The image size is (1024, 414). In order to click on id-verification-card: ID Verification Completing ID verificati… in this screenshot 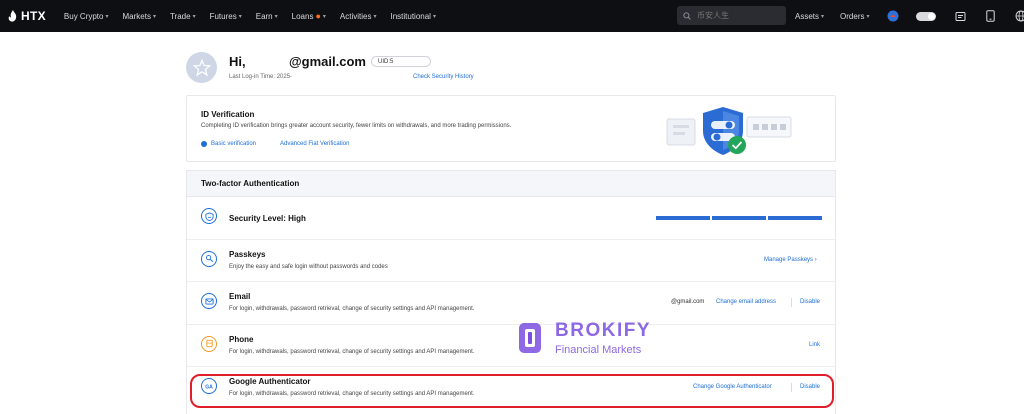, I will do `click(511, 128)`.